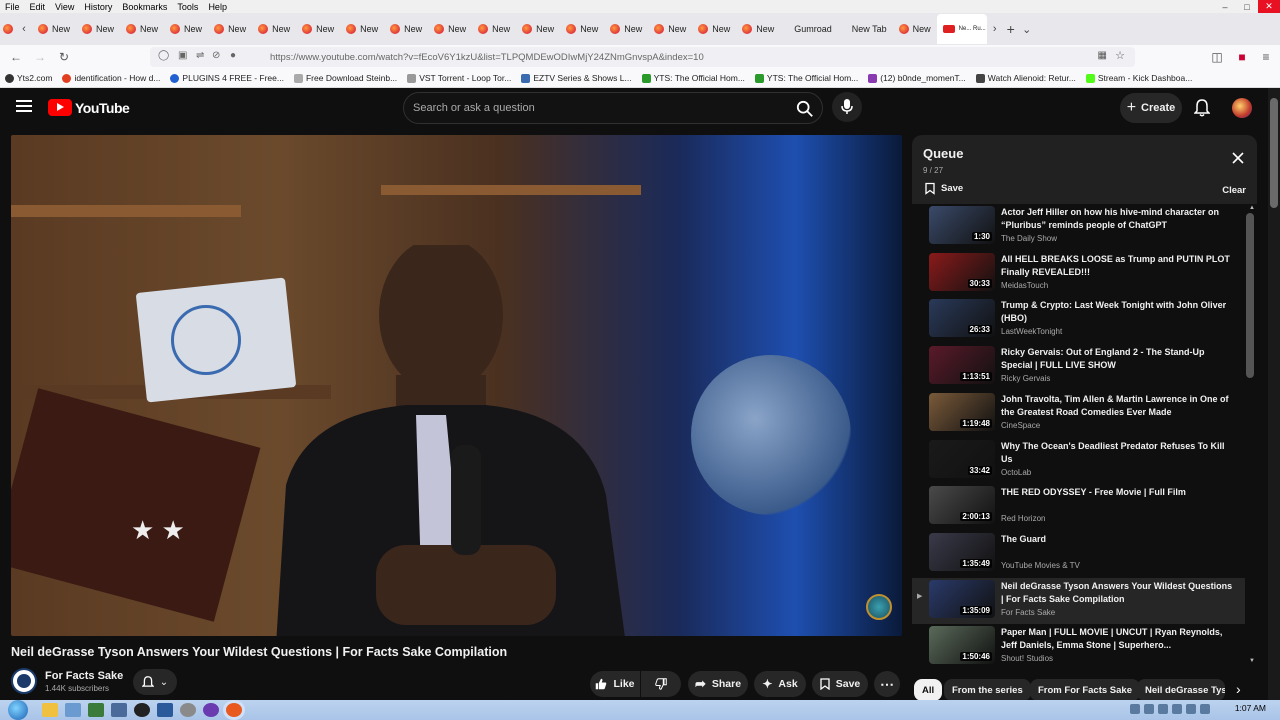  Describe the element at coordinates (89, 107) in the screenshot. I see `youtube-logo: YouTube` at that location.